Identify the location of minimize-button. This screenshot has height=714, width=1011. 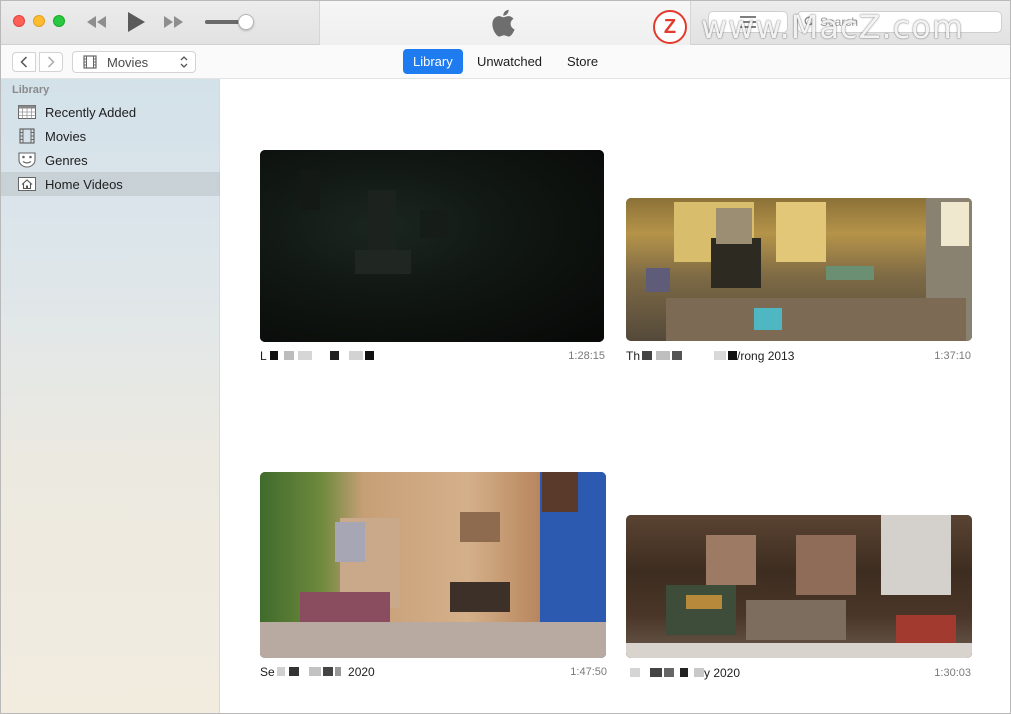
(39, 21).